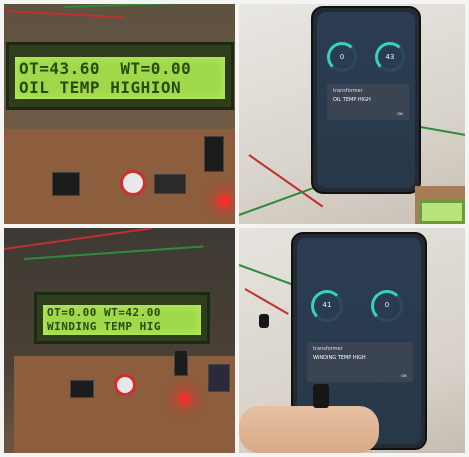 This screenshot has height=457, width=469. I want to click on dialog-message: WINDING TEMP HIGH, so click(339, 358).